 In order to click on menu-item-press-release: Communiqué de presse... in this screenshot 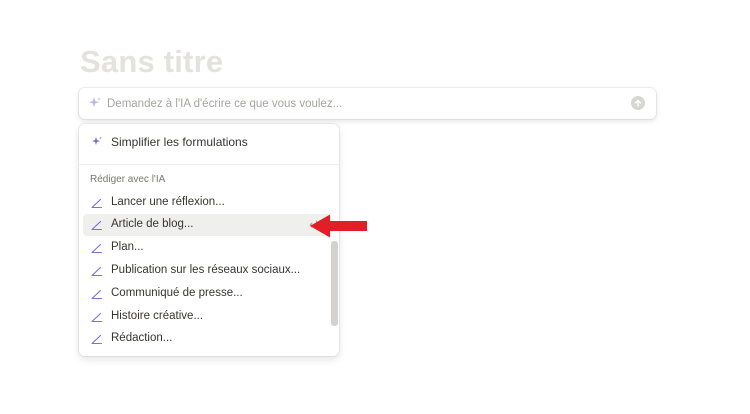, I will do `click(207, 294)`.